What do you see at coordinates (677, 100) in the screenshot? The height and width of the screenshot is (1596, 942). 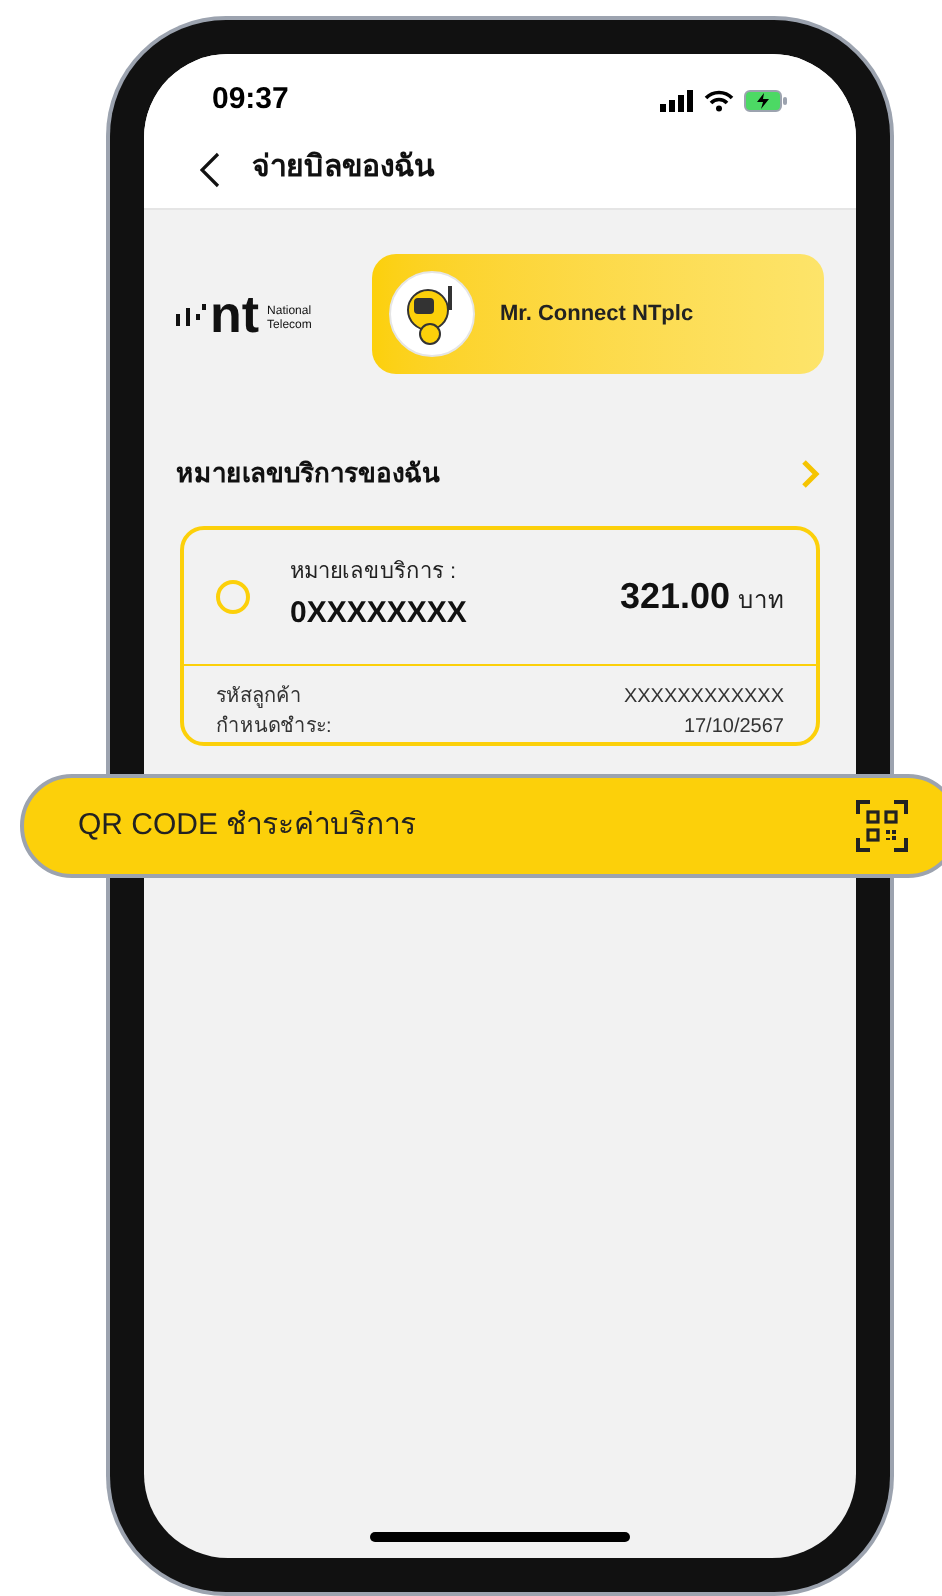 I see `signal-icon` at bounding box center [677, 100].